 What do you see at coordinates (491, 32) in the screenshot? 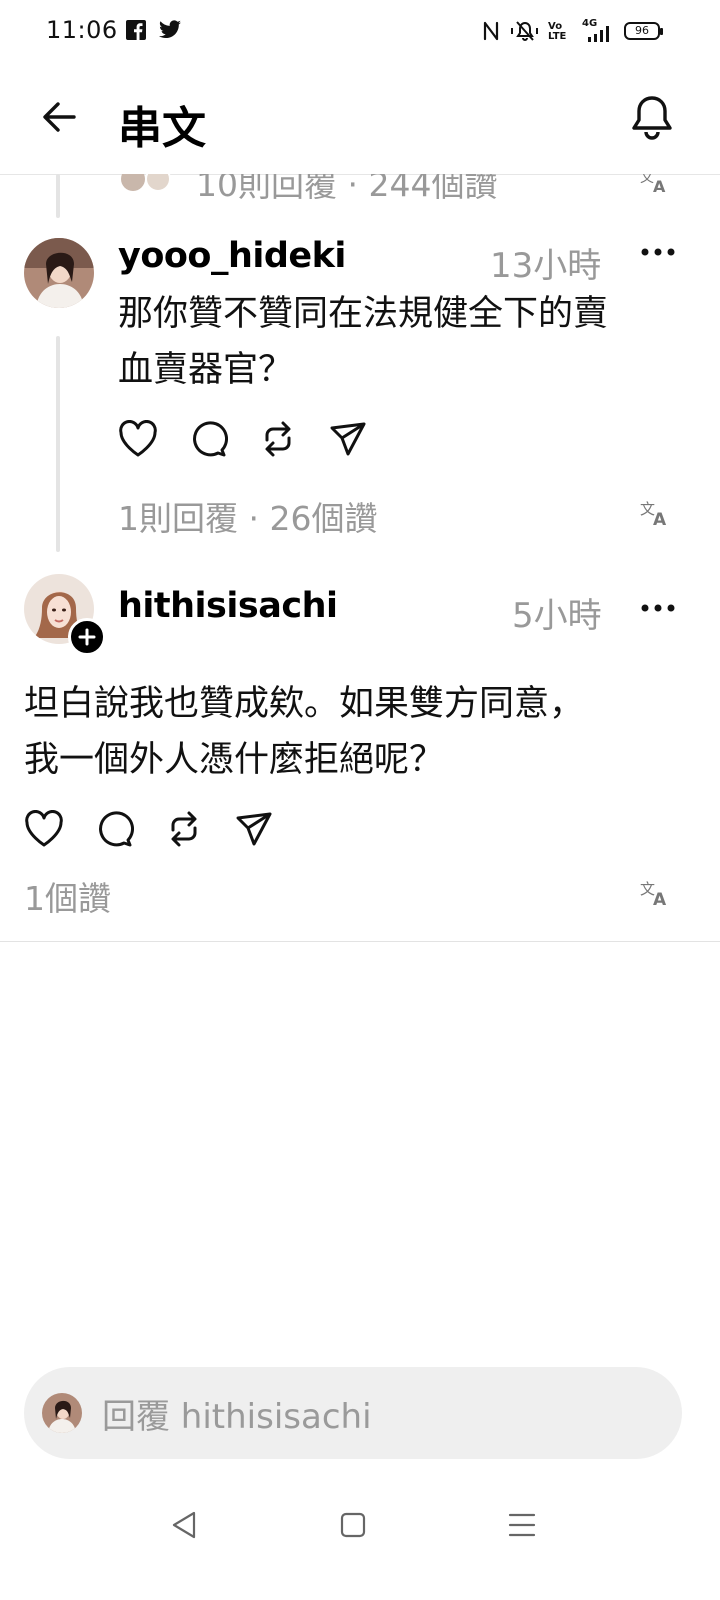
I see `nfc-icon` at bounding box center [491, 32].